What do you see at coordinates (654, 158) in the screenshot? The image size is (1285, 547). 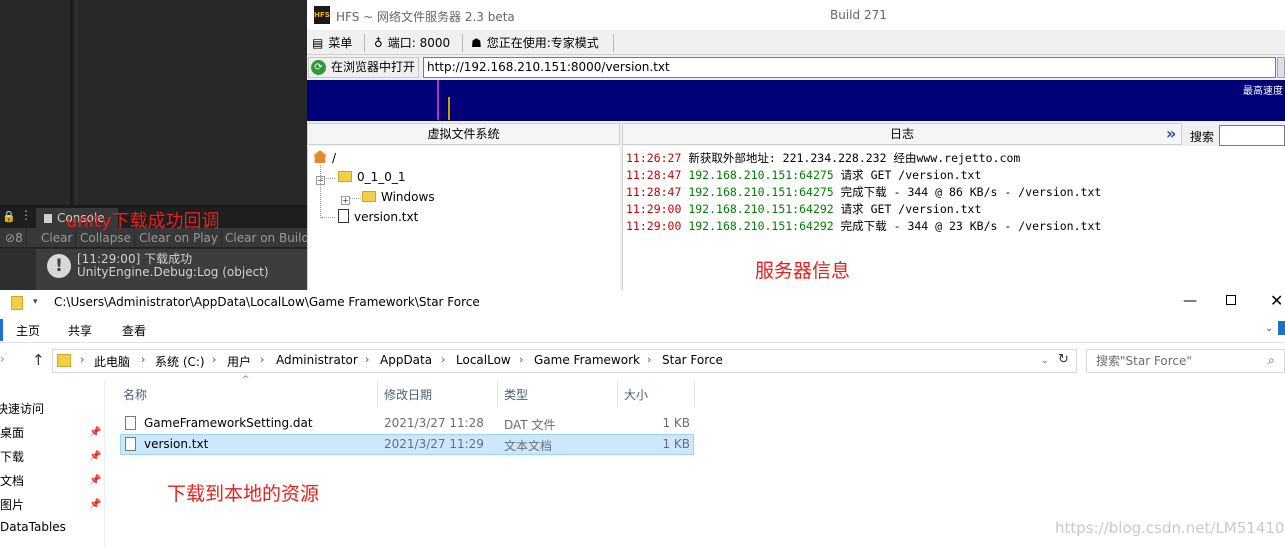 I see `log-time: 11:26:27` at bounding box center [654, 158].